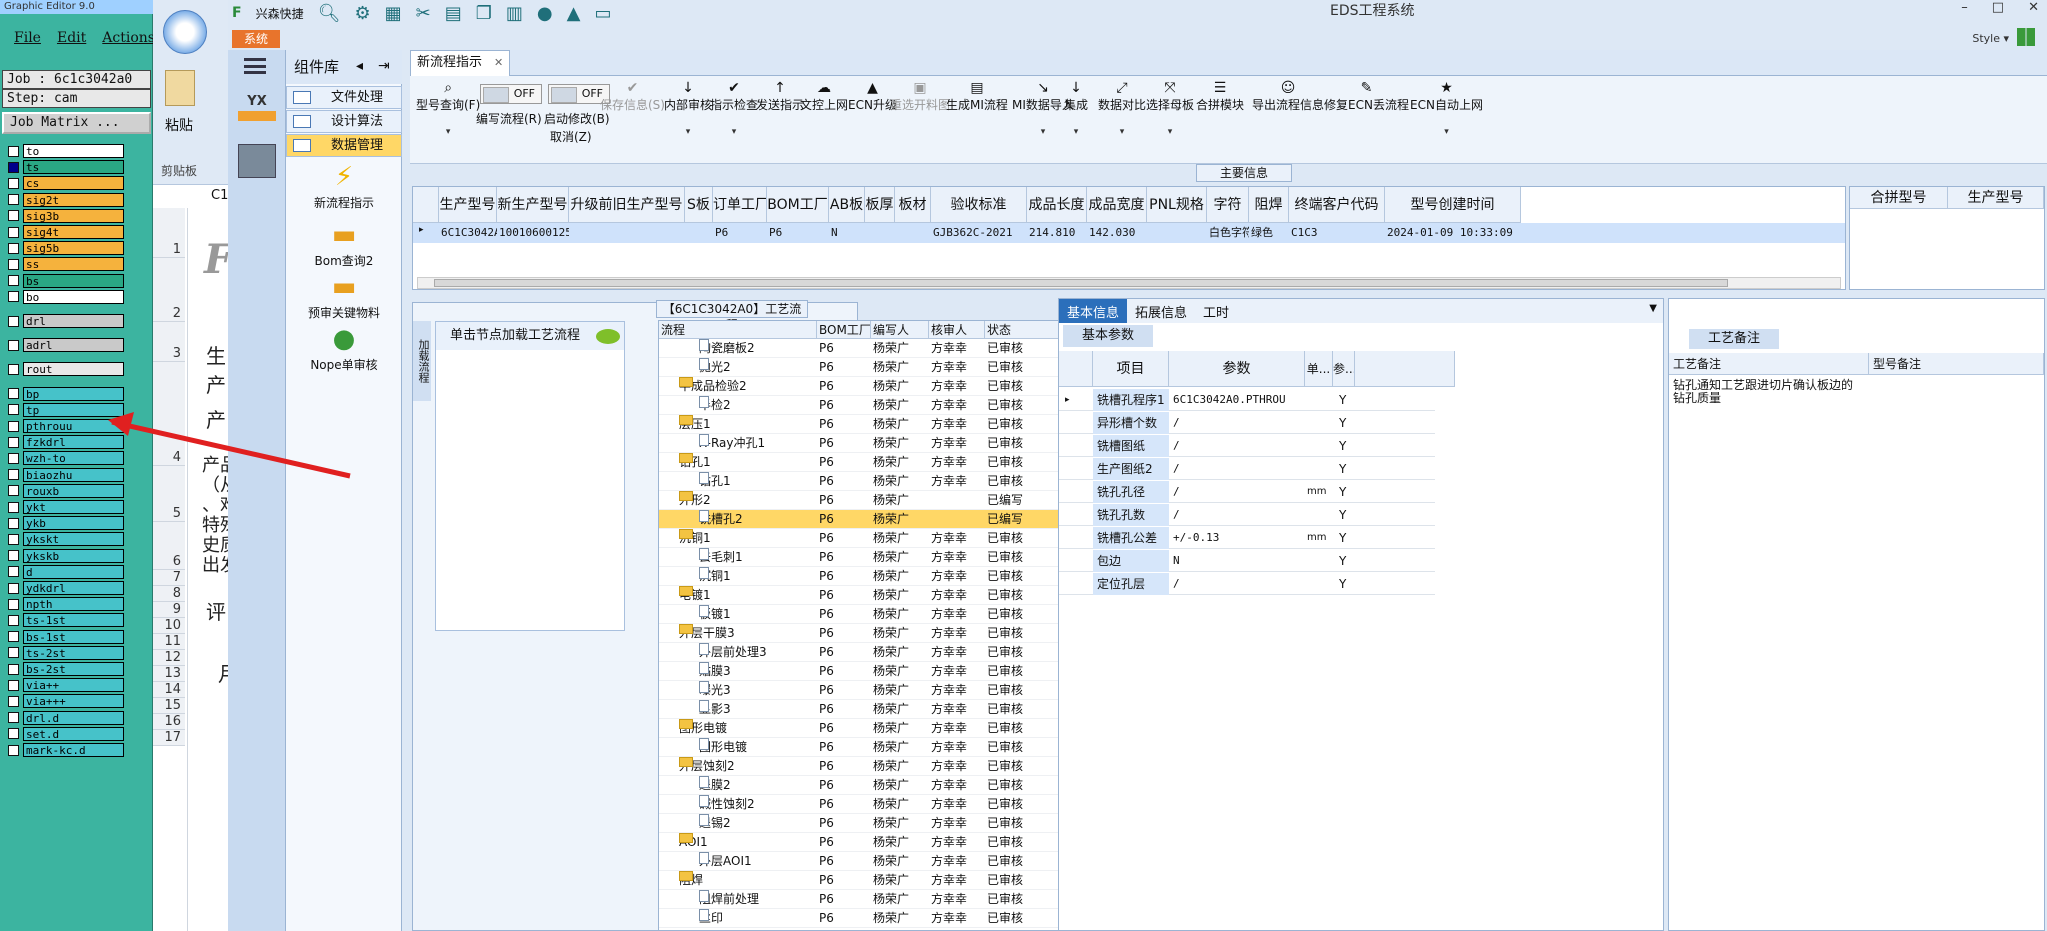 Image resolution: width=2047 pixels, height=931 pixels. Describe the element at coordinates (863, 348) in the screenshot. I see `tree-row: 陶瓷磨板2 P6 杨荣广 方幸幸 已审核` at that location.